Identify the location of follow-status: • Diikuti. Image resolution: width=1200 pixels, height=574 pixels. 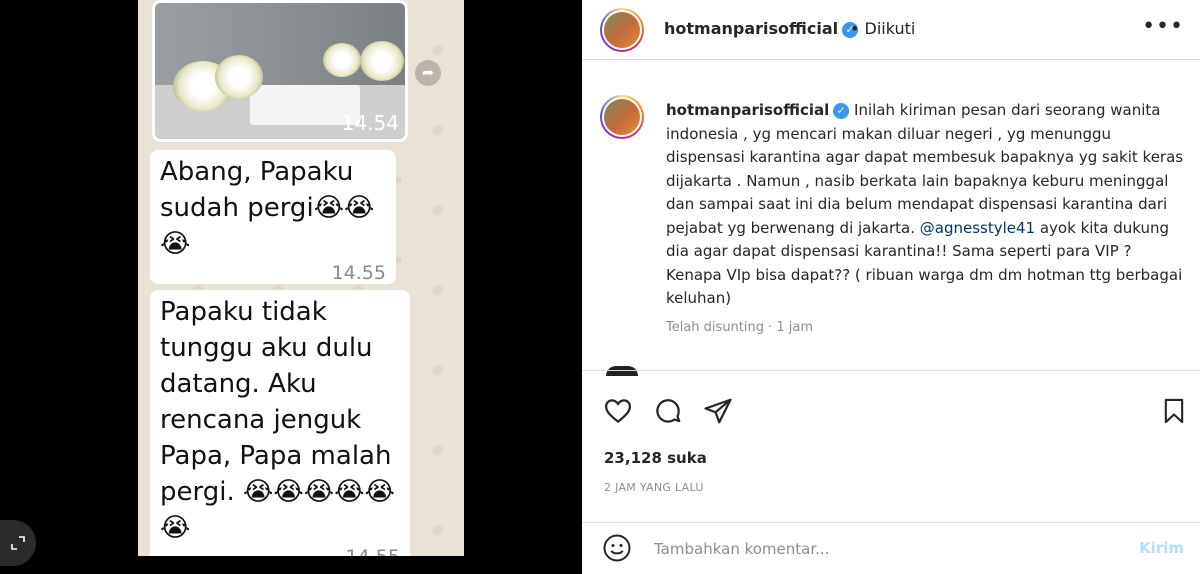
(882, 28).